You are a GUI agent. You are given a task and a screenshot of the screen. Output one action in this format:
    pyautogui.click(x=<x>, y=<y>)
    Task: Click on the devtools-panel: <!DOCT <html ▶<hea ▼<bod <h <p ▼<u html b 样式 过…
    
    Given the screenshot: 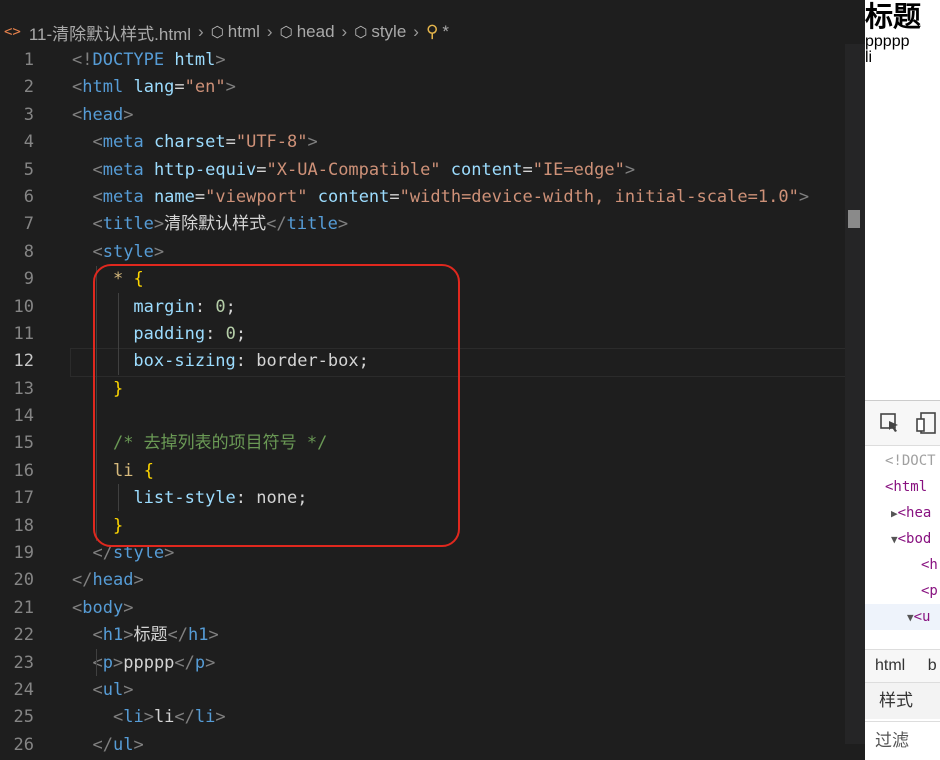 What is the action you would take?
    pyautogui.click(x=902, y=580)
    